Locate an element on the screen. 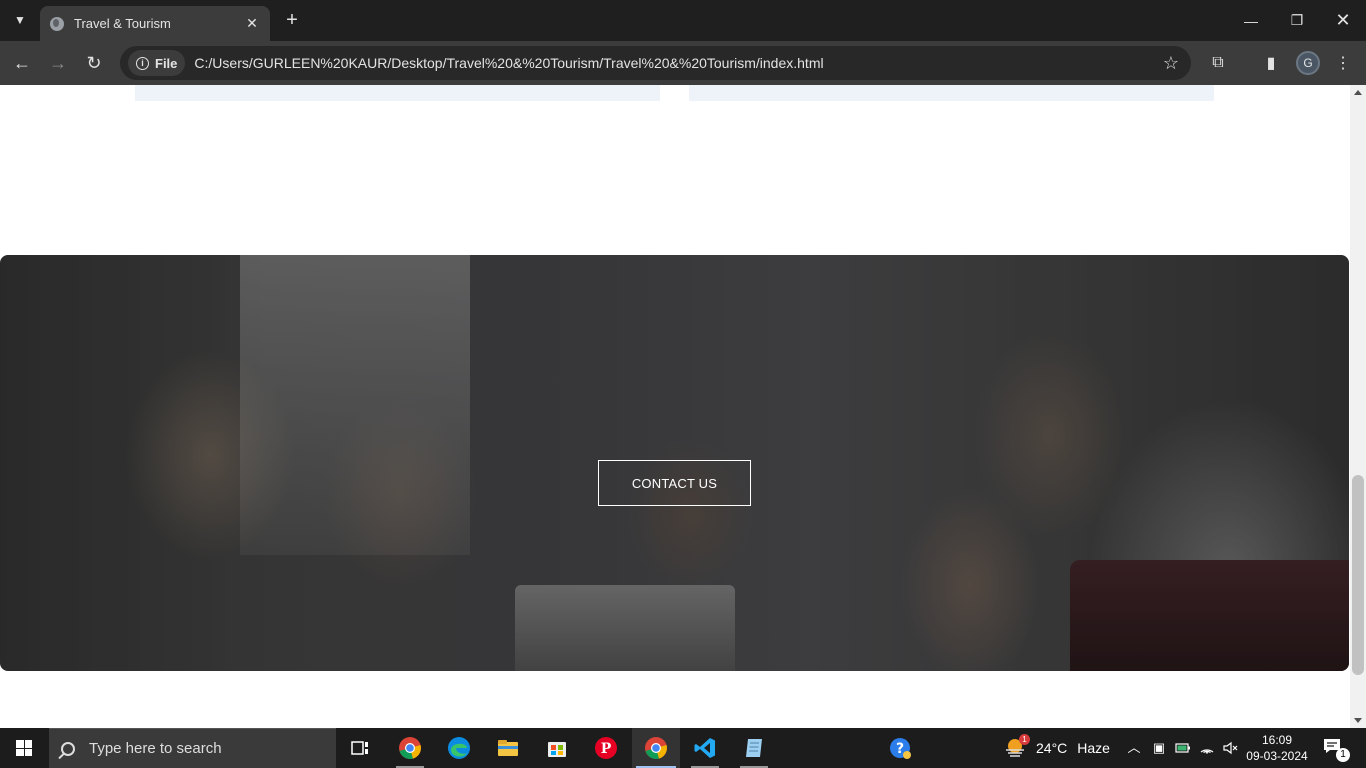 The width and height of the screenshot is (1366, 768). pinterest-icon: P is located at coordinates (606, 748).